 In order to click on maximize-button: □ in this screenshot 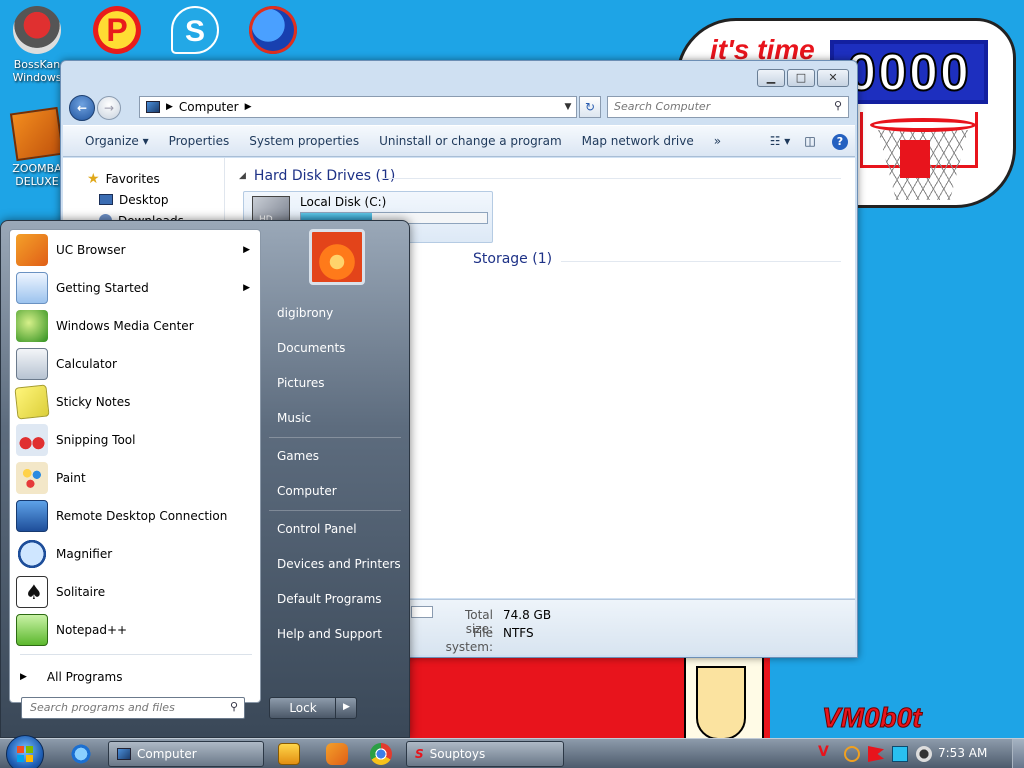, I will do `click(801, 78)`.